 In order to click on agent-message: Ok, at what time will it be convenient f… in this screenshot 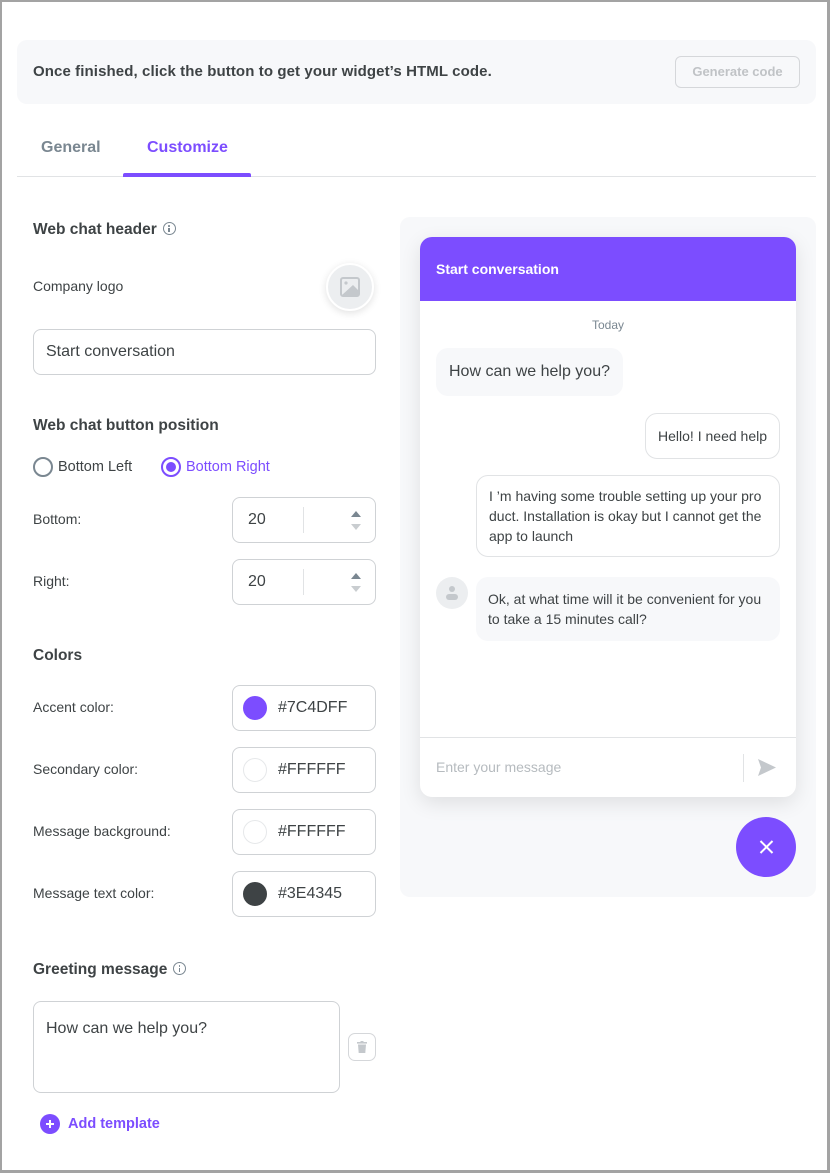, I will do `click(628, 609)`.